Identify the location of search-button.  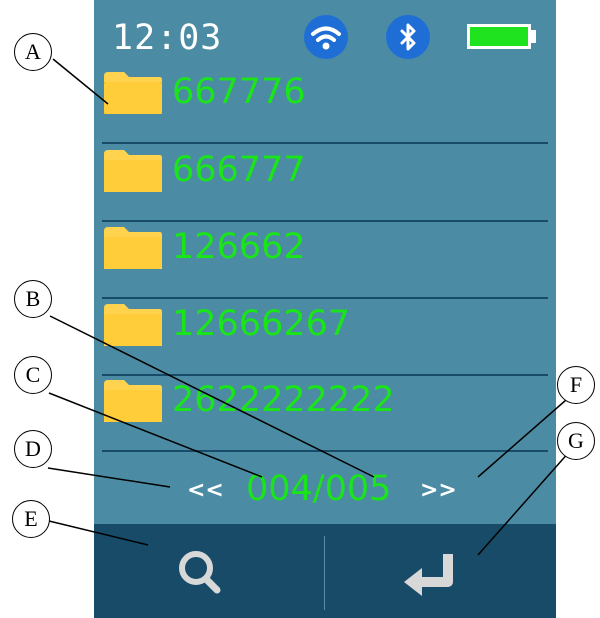
(204, 574).